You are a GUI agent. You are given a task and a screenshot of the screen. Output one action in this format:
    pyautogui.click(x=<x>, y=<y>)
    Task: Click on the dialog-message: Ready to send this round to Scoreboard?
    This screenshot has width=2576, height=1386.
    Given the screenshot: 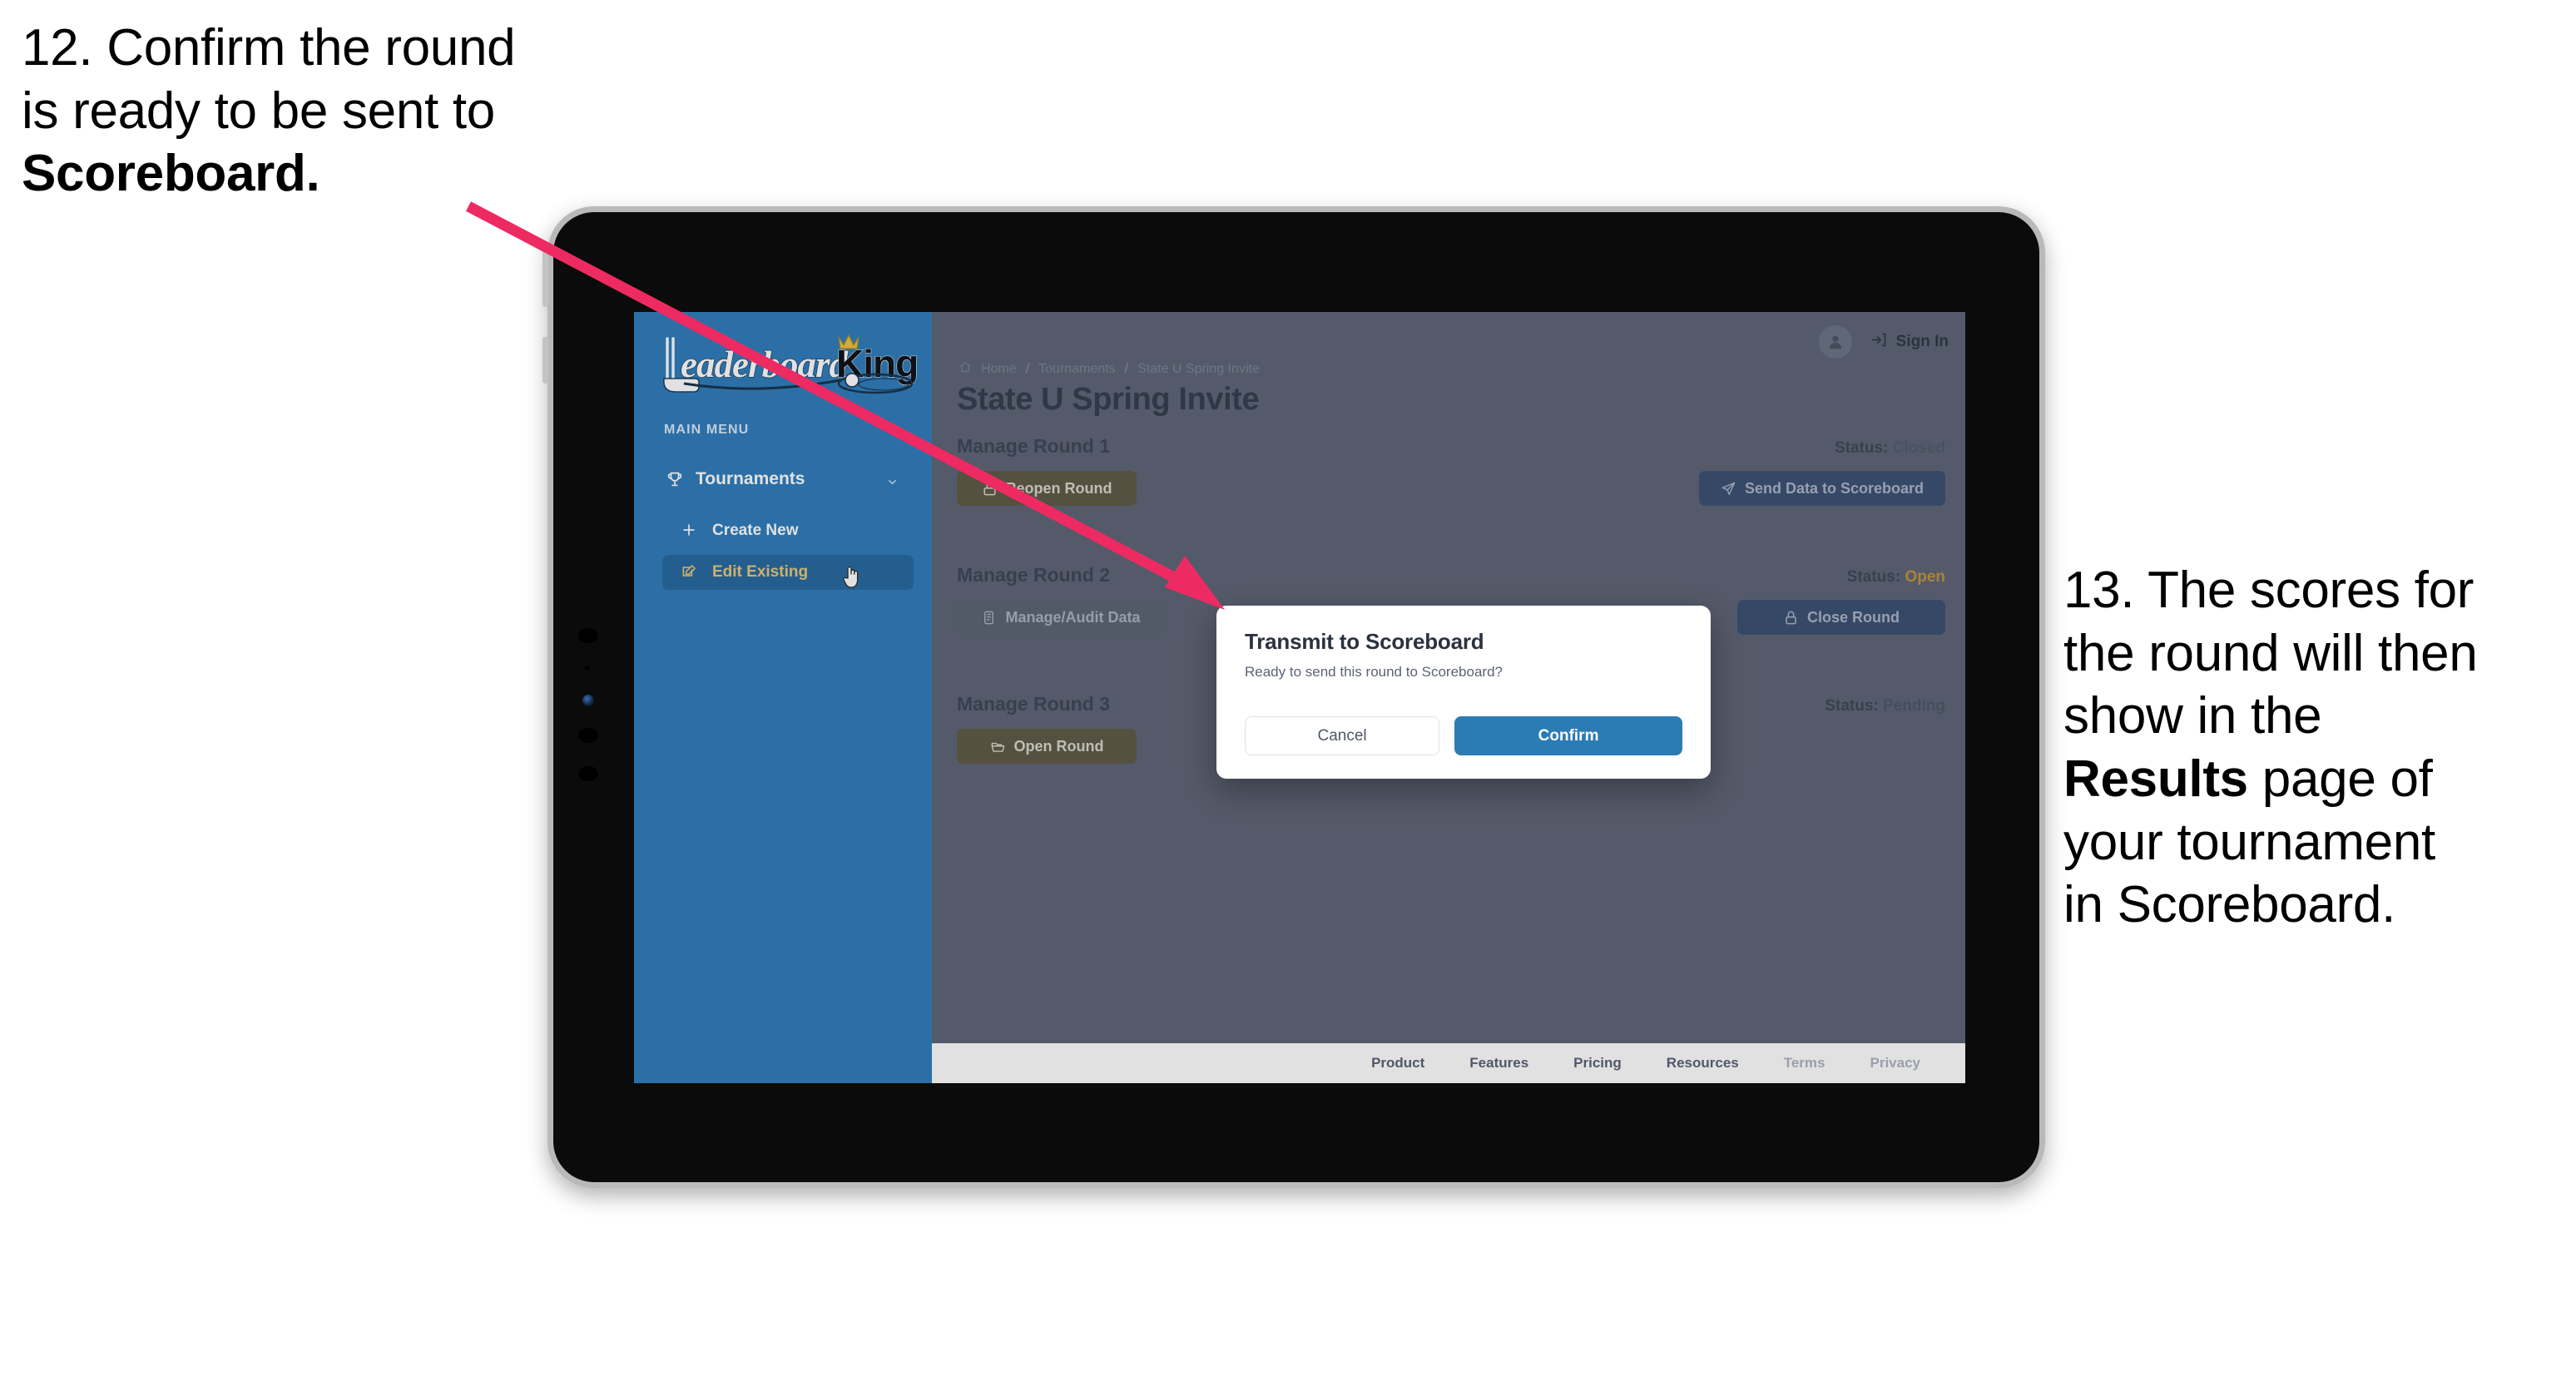 What is the action you would take?
    pyautogui.click(x=1374, y=672)
    